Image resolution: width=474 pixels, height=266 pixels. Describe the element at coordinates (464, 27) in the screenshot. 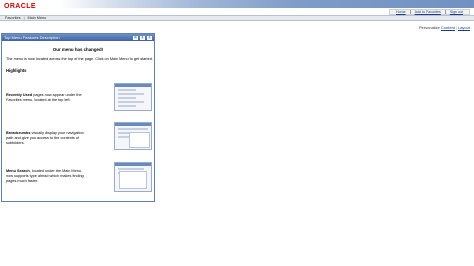

I see `personalize-layout-link: Layout` at that location.